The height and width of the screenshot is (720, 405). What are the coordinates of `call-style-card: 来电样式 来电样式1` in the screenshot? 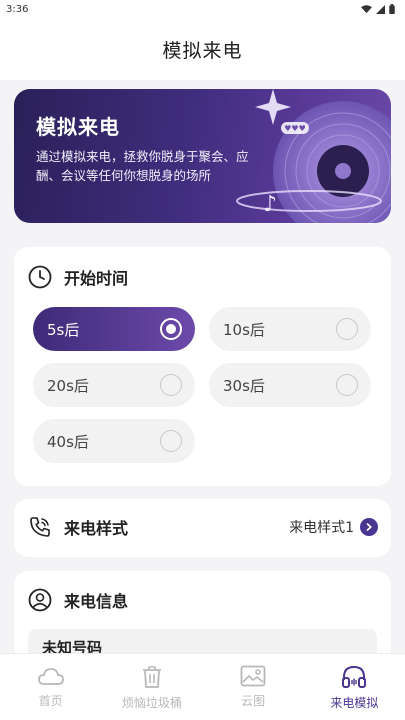 It's located at (202, 528).